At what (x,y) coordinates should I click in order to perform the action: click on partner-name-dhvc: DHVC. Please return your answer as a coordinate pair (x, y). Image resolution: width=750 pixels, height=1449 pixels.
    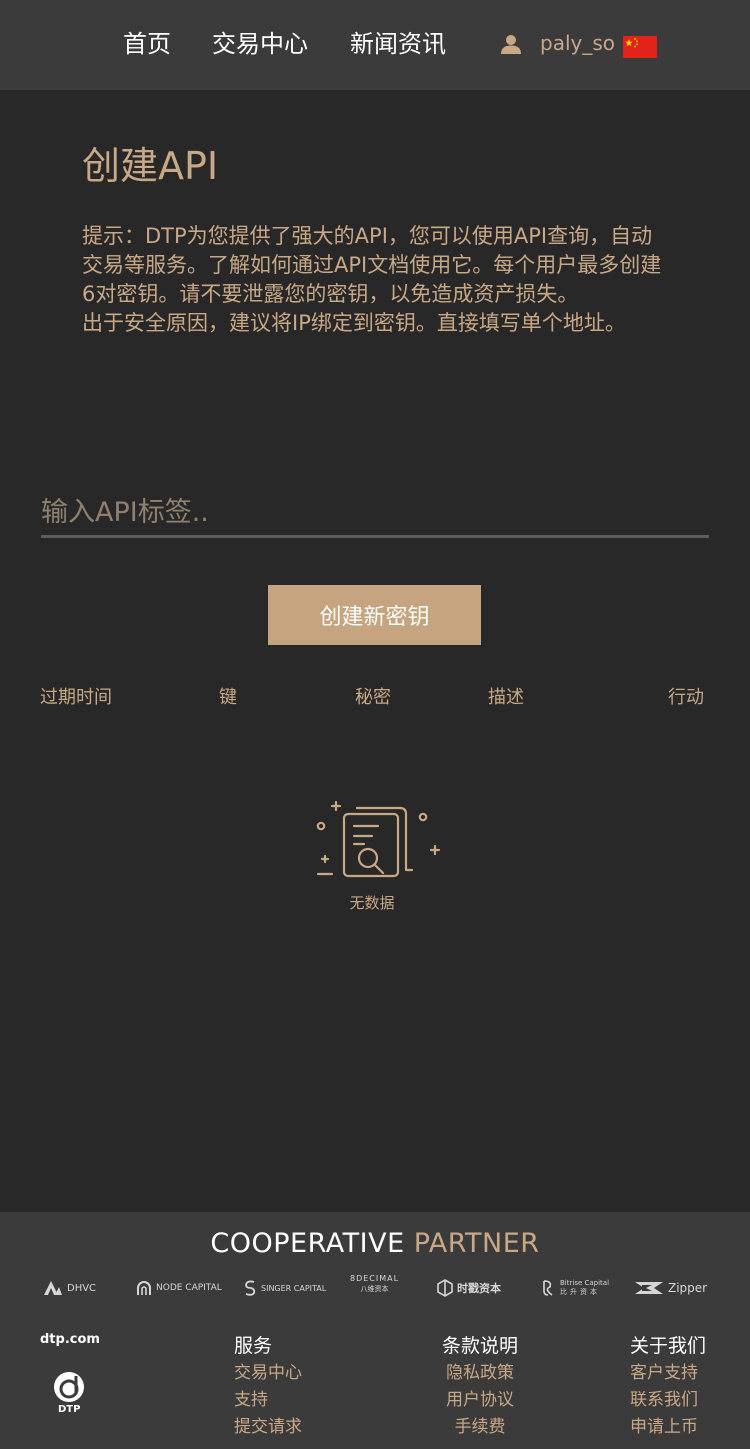
    Looking at the image, I should click on (82, 1288).